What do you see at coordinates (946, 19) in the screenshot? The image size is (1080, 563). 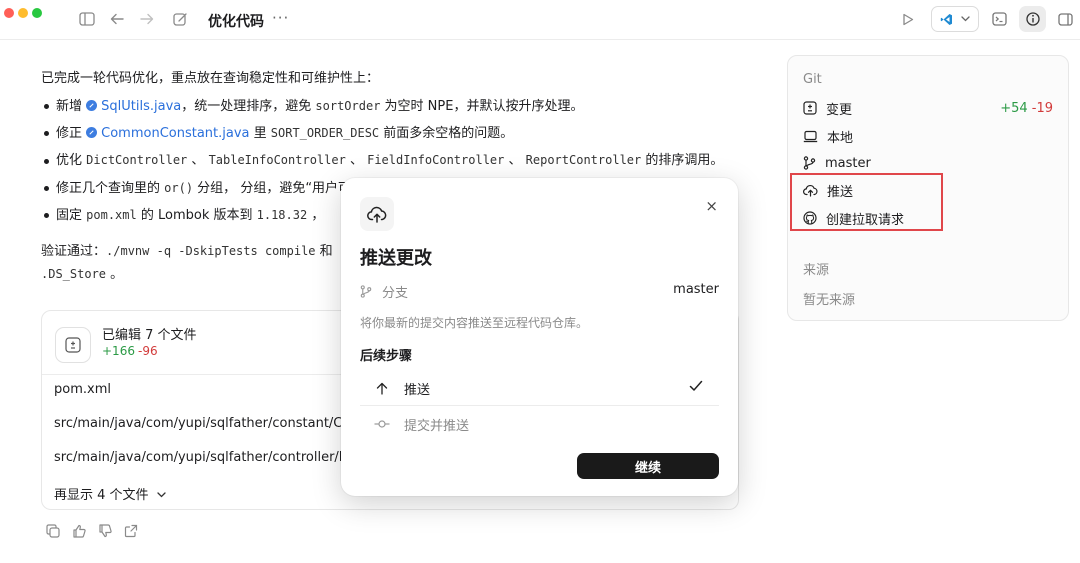 I see `vscode-icon` at bounding box center [946, 19].